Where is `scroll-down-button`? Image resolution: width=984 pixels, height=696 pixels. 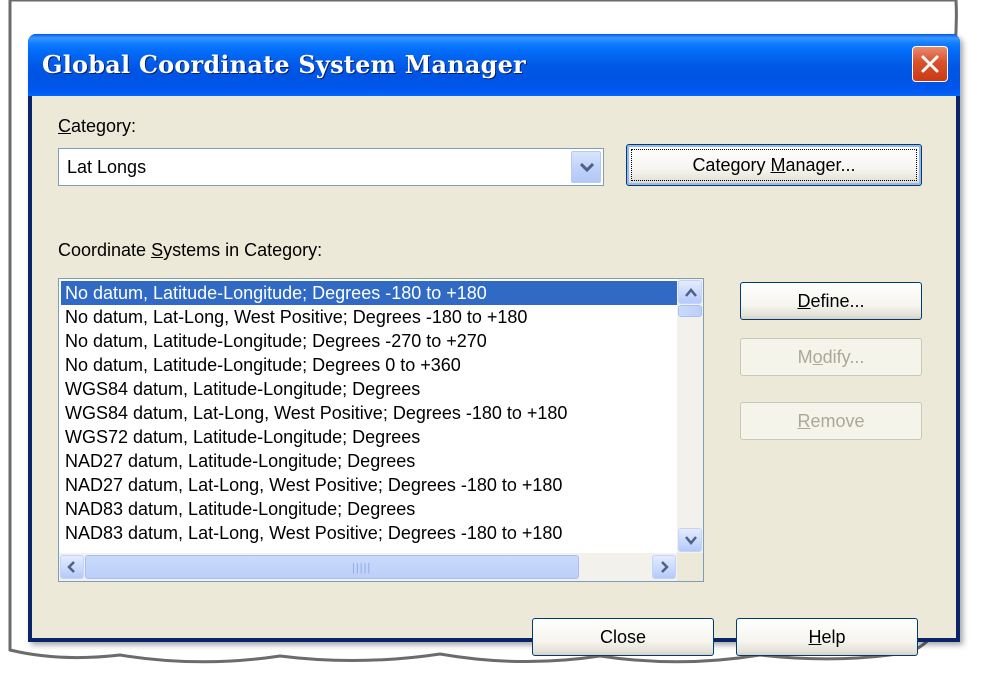
scroll-down-button is located at coordinates (690, 540).